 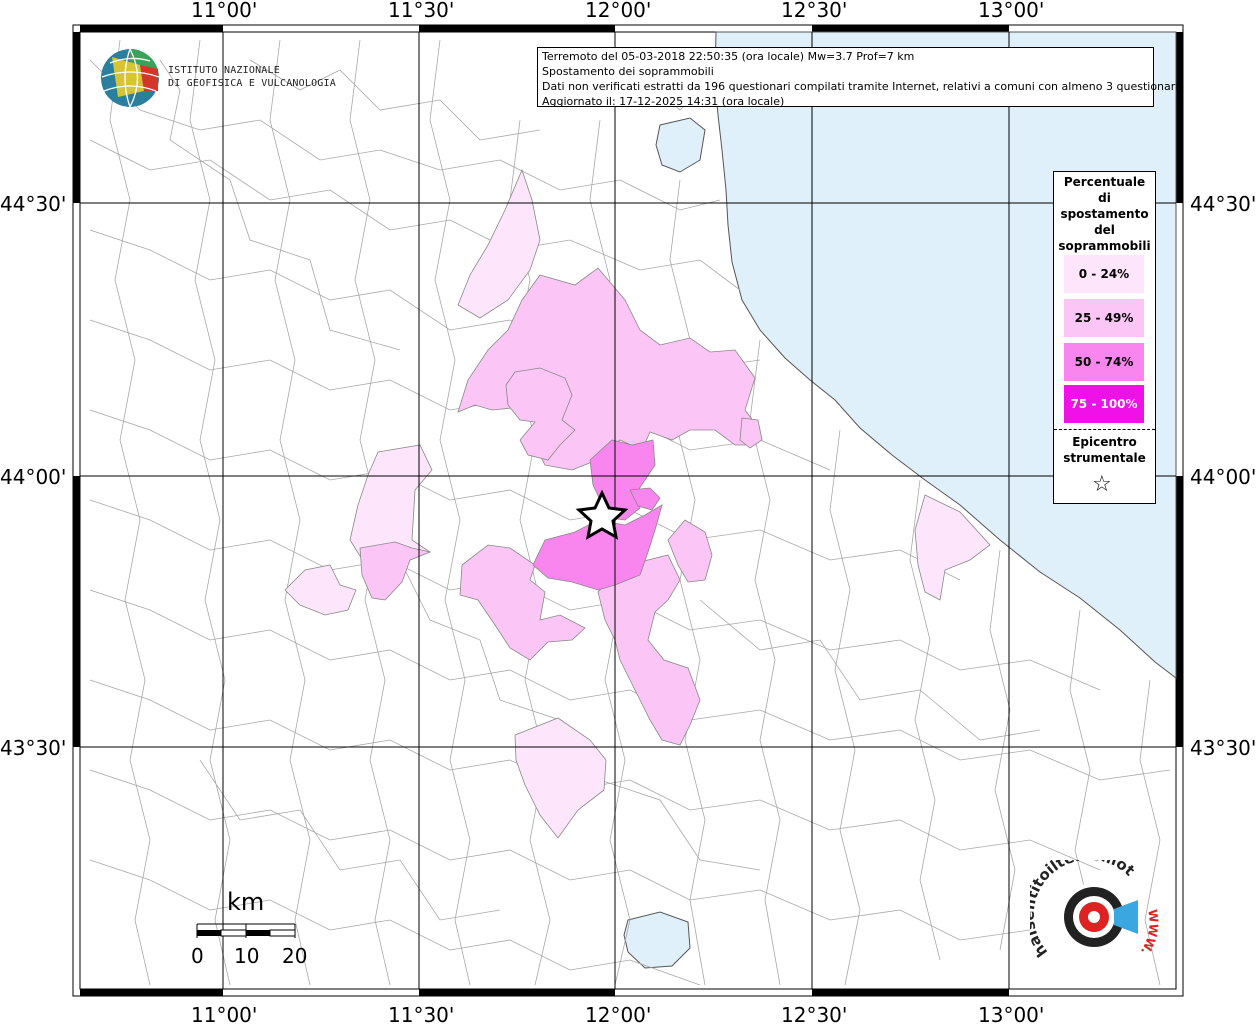 I want to click on legend-class-0-24: 0 - 24%, so click(x=1104, y=274).